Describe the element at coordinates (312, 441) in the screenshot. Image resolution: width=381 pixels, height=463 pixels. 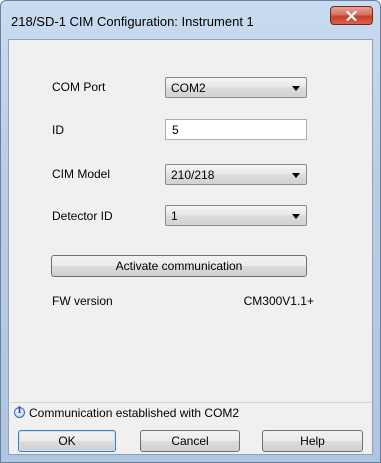
I see `help-button: Help` at that location.